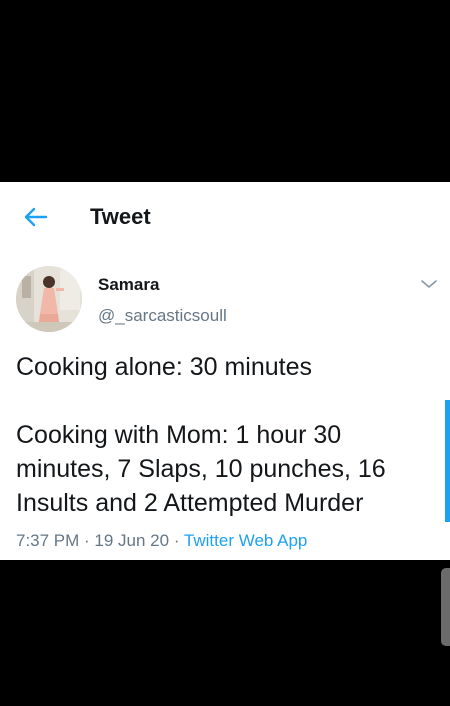 Image resolution: width=450 pixels, height=706 pixels. I want to click on edge-panel-handle, so click(445, 607).